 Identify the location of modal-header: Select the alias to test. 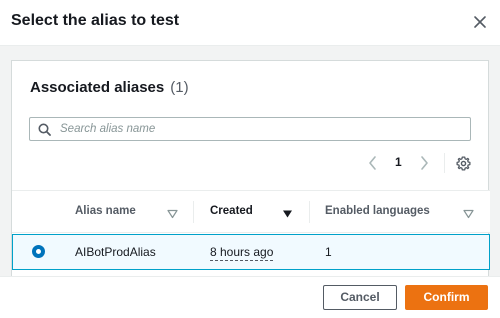
(250, 23).